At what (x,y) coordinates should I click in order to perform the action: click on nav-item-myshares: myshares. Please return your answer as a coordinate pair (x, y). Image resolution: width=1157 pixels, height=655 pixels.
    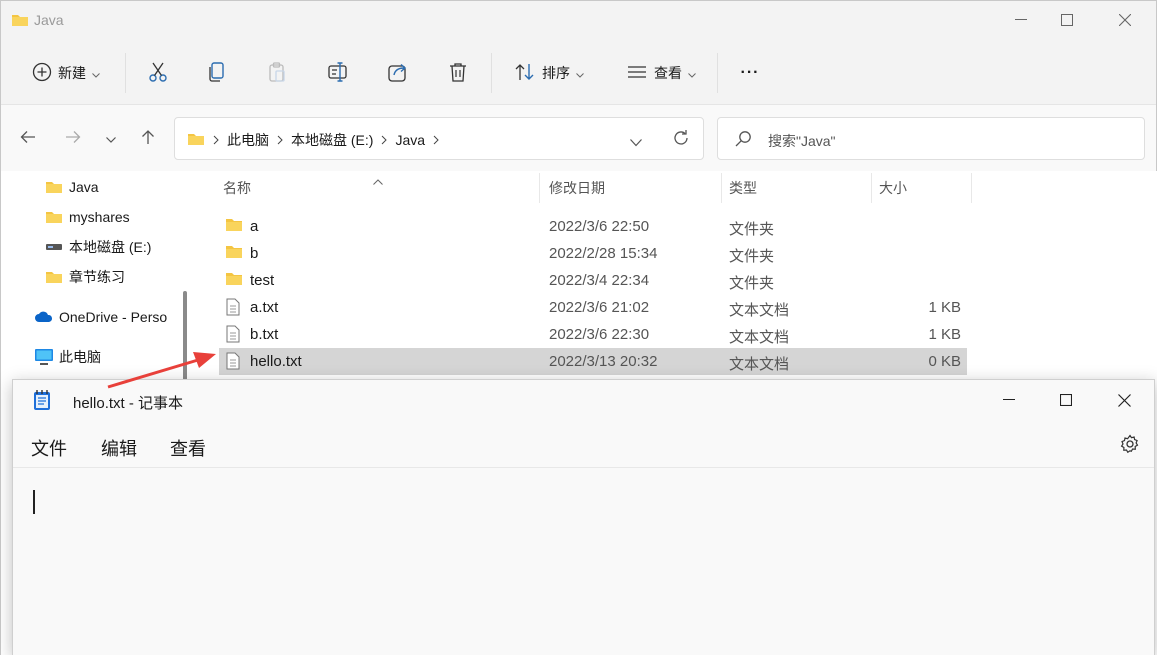
    Looking at the image, I should click on (86, 217).